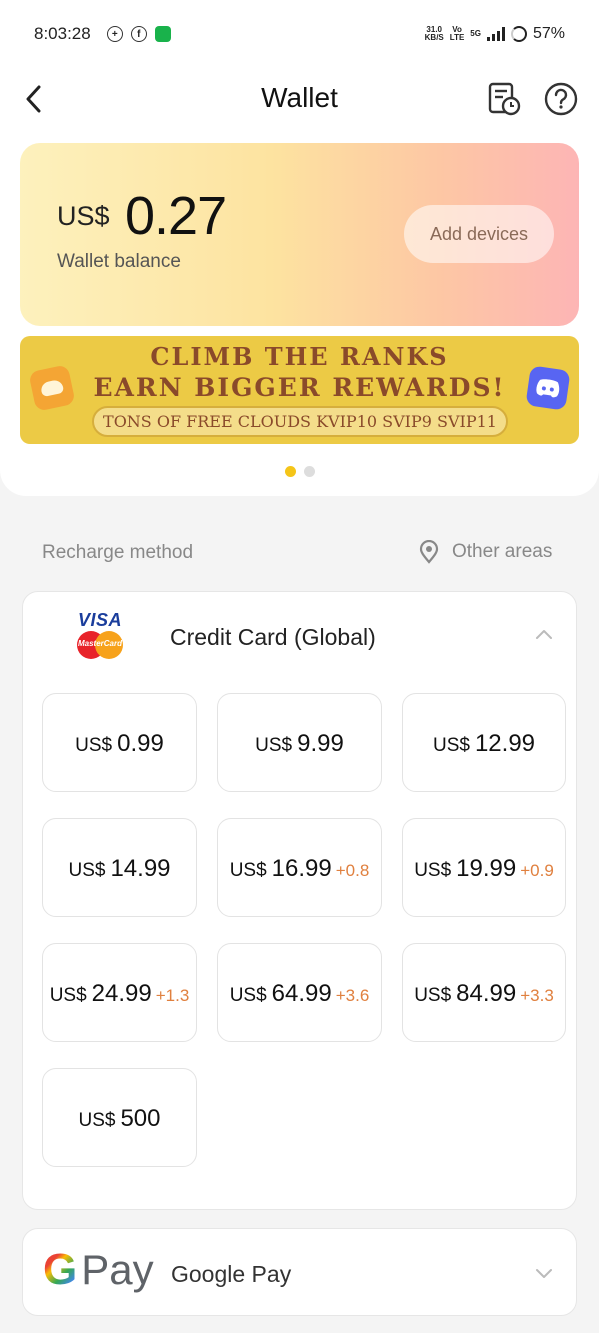  Describe the element at coordinates (475, 33) in the screenshot. I see `network-type: 5G` at that location.